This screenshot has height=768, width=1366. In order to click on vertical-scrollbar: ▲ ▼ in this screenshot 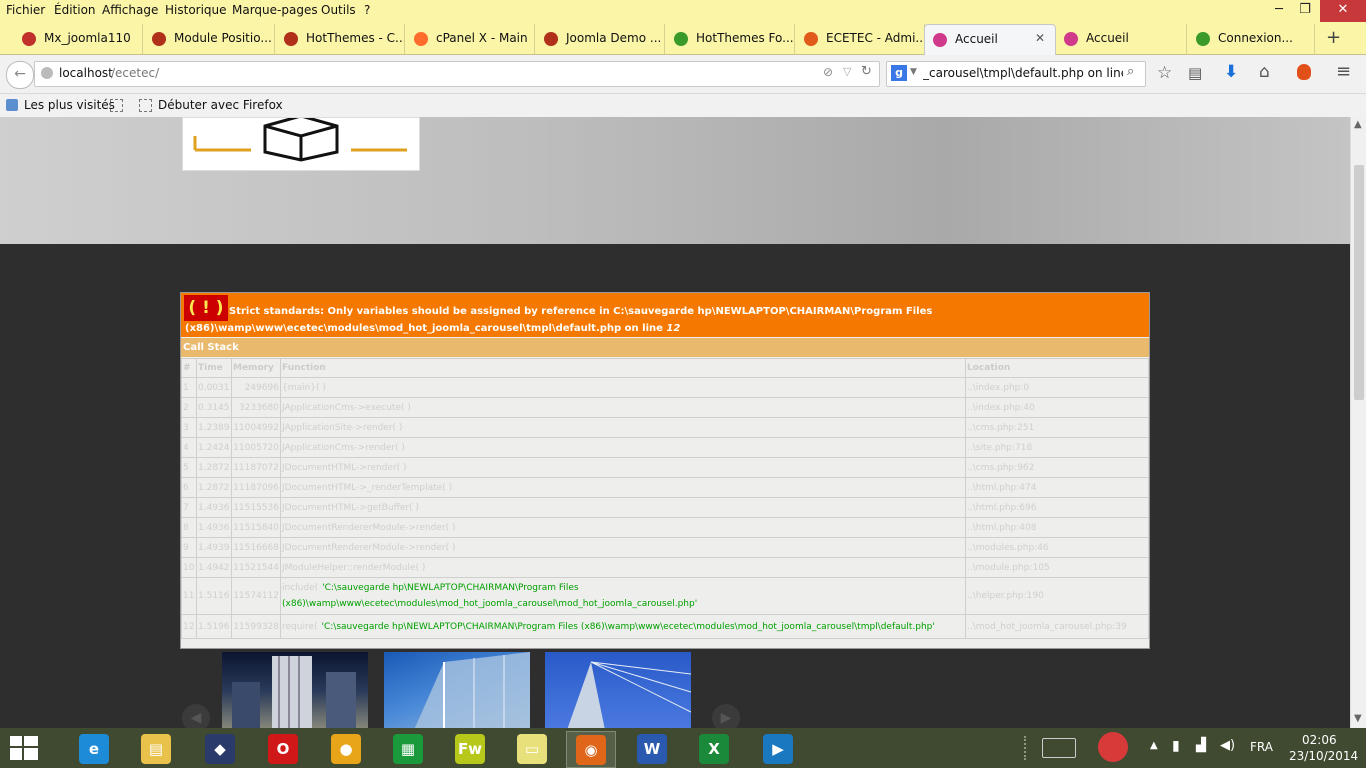, I will do `click(1358, 422)`.